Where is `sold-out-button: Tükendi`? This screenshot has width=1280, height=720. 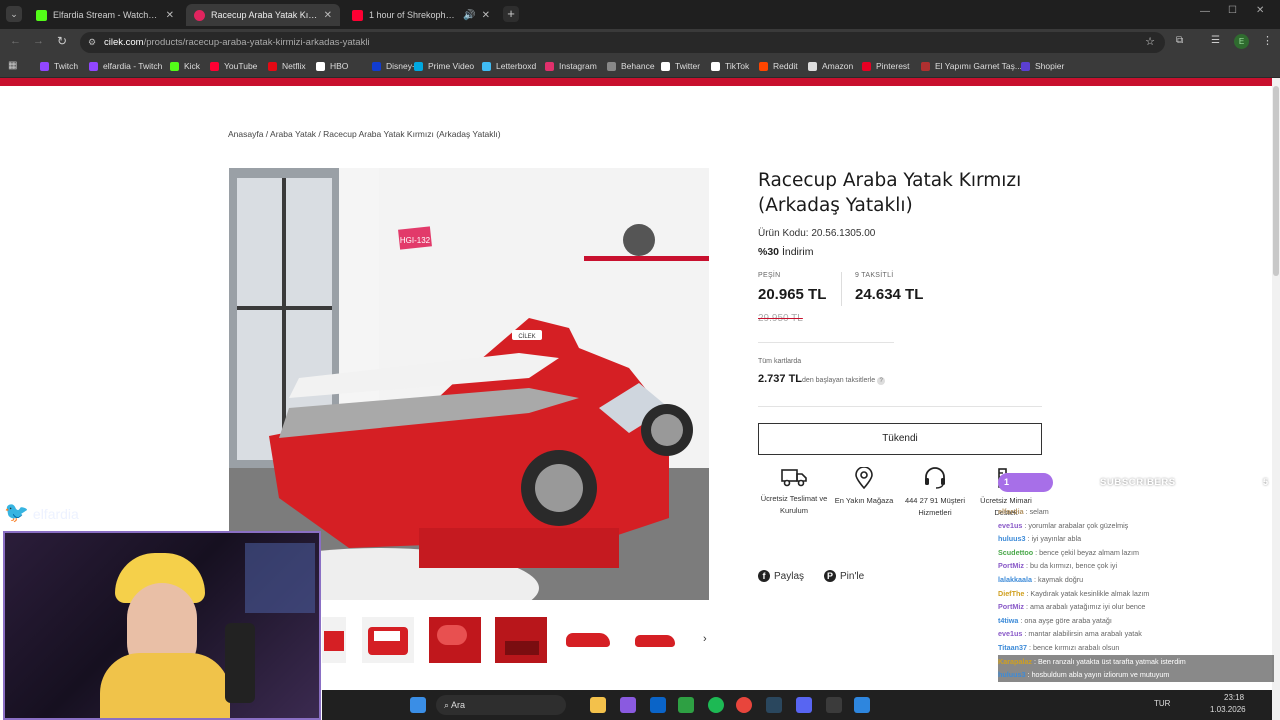
sold-out-button: Tükendi is located at coordinates (900, 439).